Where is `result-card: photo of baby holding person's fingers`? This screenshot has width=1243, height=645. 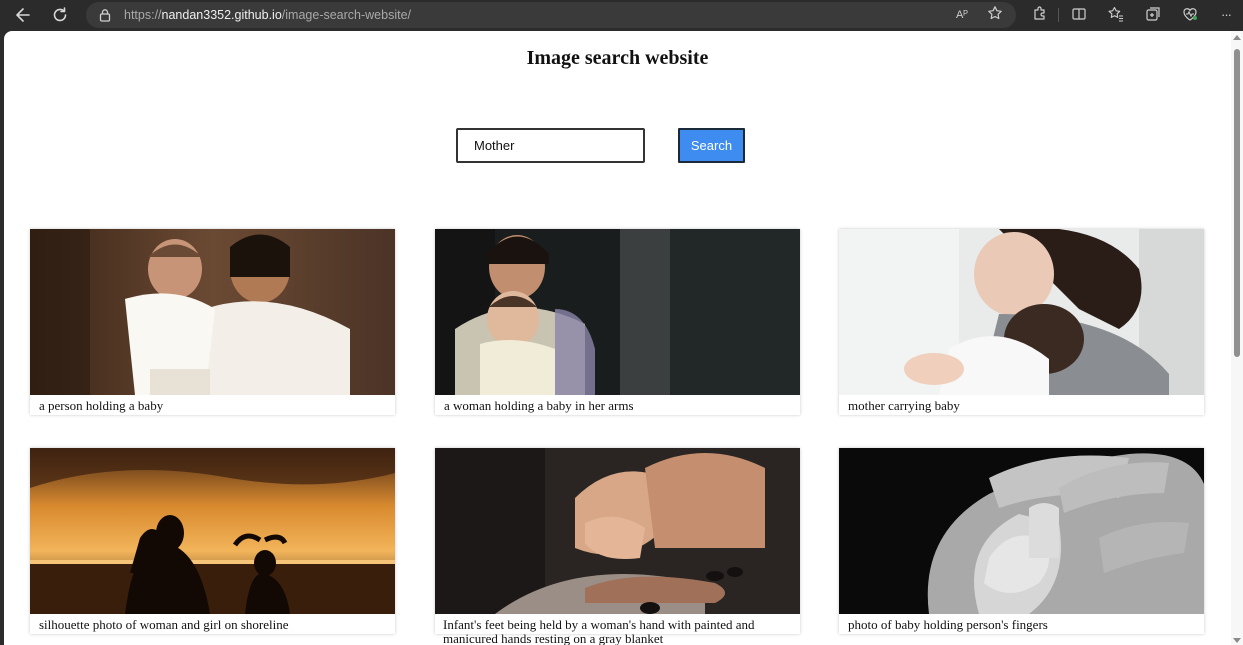 result-card: photo of baby holding person's fingers is located at coordinates (1021, 541).